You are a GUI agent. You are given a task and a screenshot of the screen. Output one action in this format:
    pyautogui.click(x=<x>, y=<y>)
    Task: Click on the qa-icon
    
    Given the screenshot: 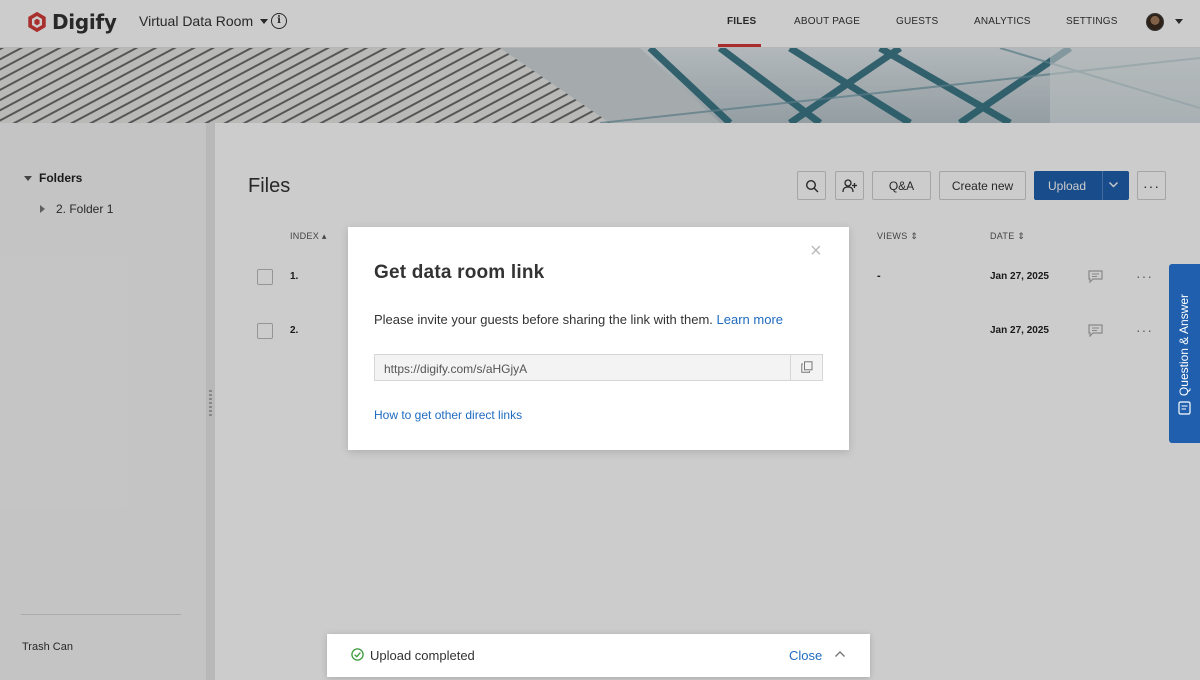 What is the action you would take?
    pyautogui.click(x=1184, y=408)
    